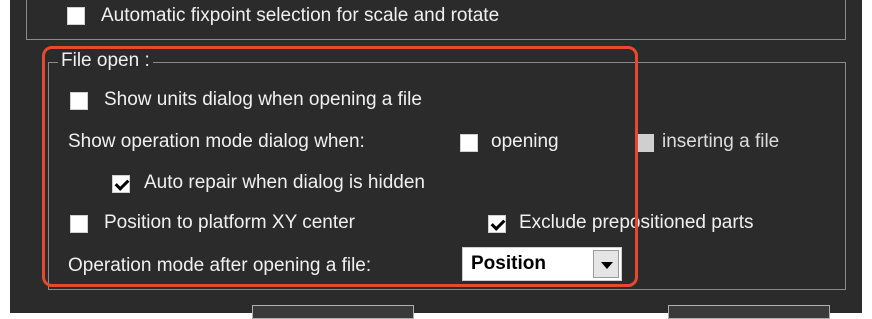  What do you see at coordinates (721, 141) in the screenshot?
I see `inserting-label: inserting a file` at bounding box center [721, 141].